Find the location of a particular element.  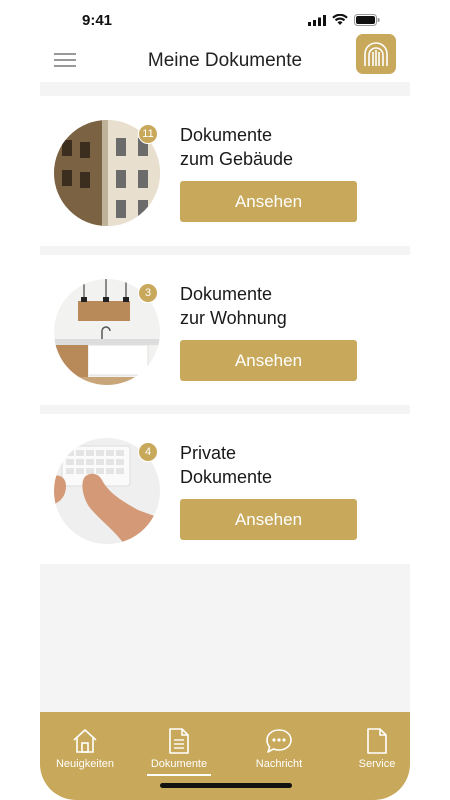

status-time: 9:41 is located at coordinates (97, 20).